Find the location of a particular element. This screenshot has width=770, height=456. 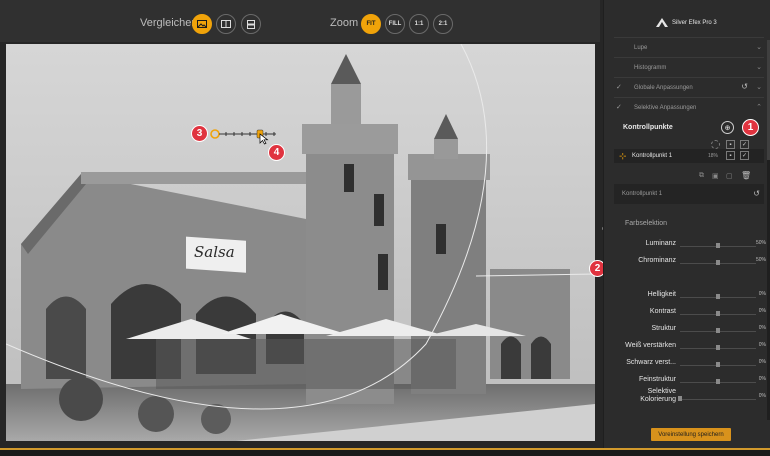

trash-icon: 🗑 is located at coordinates (746, 175).